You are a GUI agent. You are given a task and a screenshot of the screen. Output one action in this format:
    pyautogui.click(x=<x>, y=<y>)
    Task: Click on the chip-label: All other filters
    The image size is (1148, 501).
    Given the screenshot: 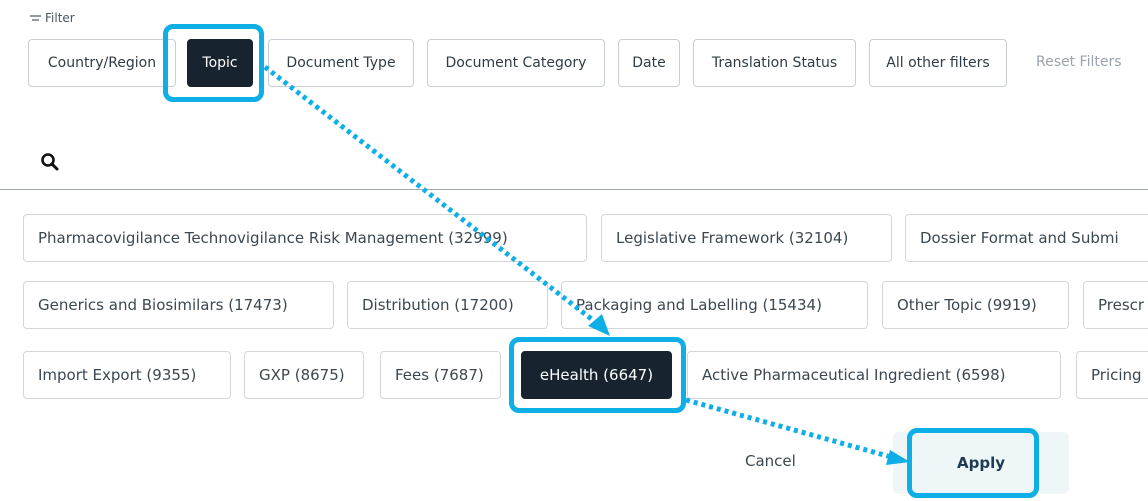 What is the action you would take?
    pyautogui.click(x=938, y=63)
    